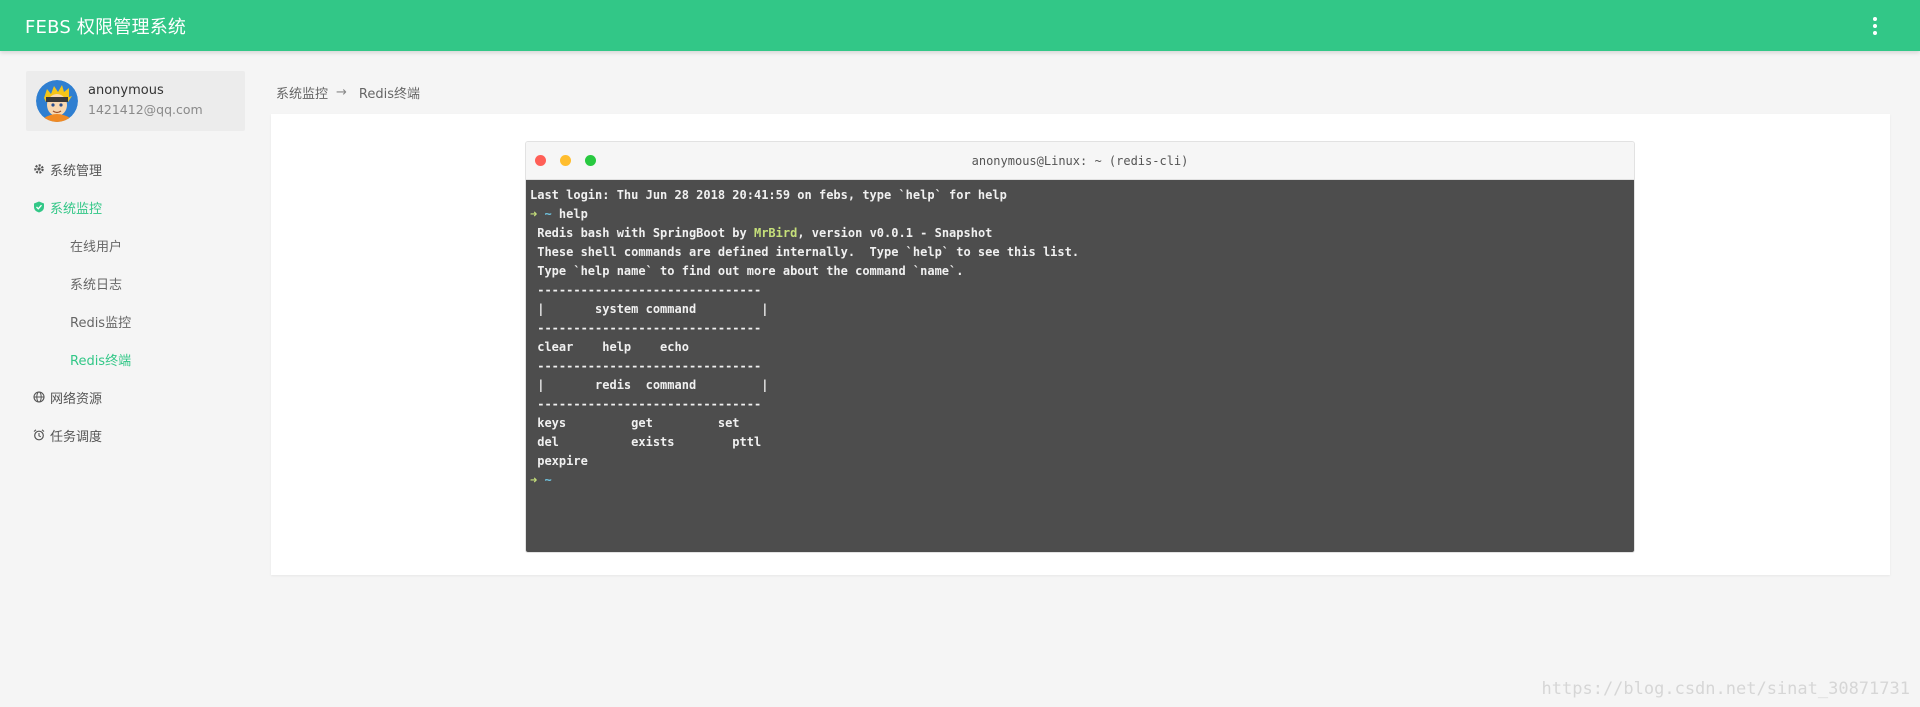 The image size is (1920, 707). I want to click on user-card: anonymous 1421412@qq.com, so click(135, 101).